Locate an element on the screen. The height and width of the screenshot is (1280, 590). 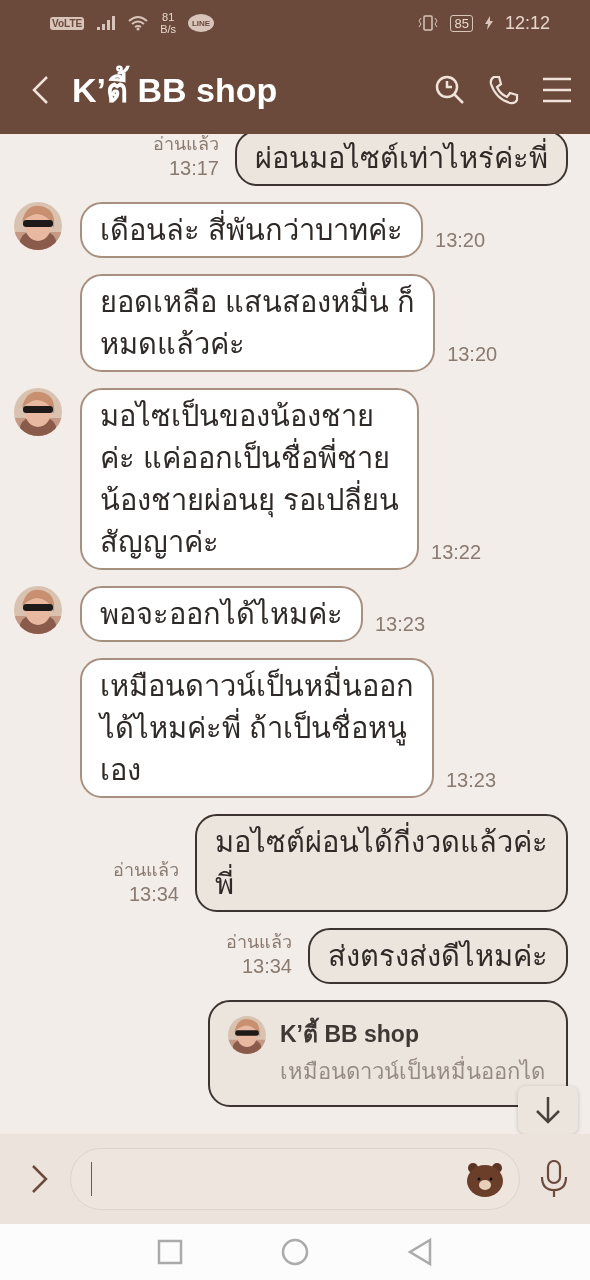
quoted-message: เหมือนดาวน์เป็นหมื่นออกได is located at coordinates (412, 1071).